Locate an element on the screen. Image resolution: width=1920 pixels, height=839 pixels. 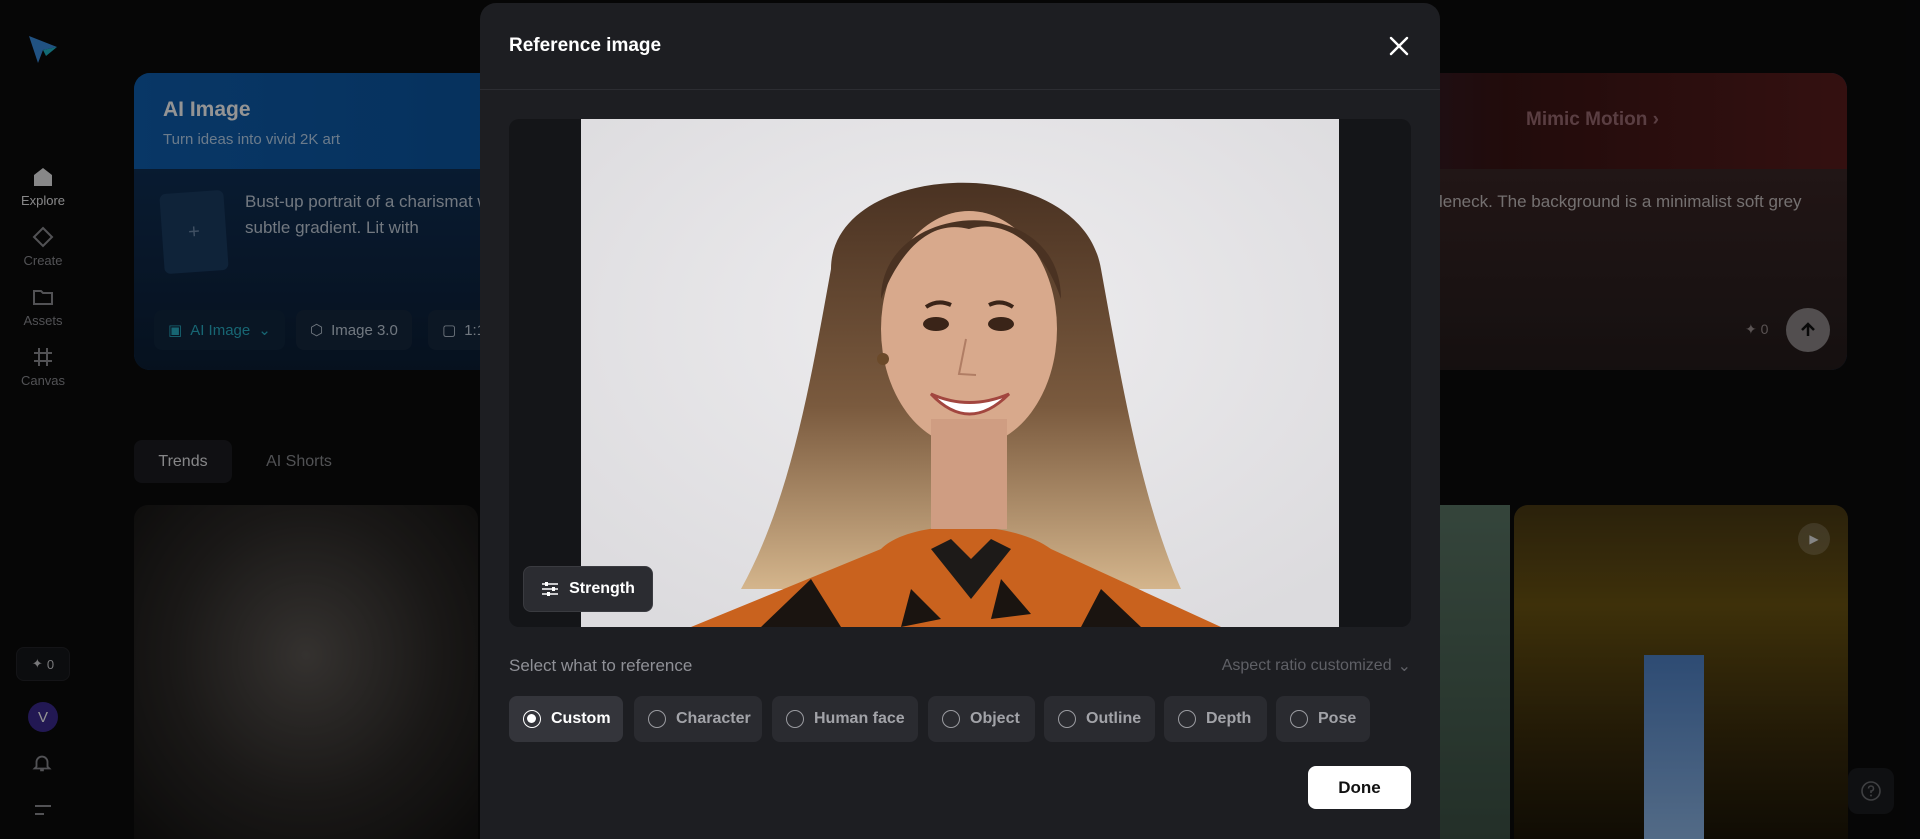
aspect-ratio-dropdown: Aspect ratio customized ⌄ is located at coordinates (1316, 666).